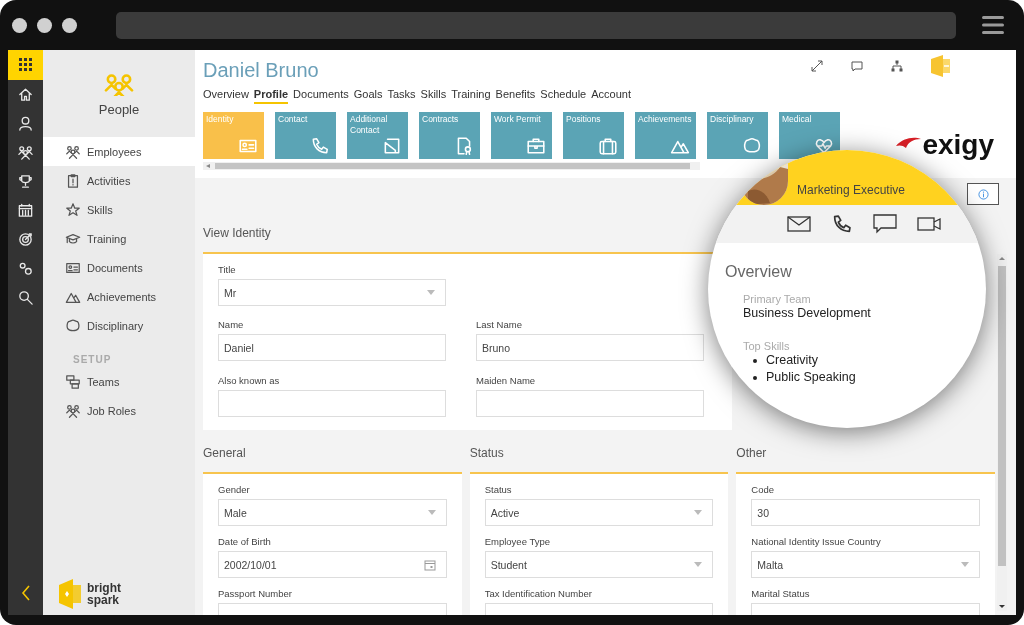 The image size is (1024, 625). What do you see at coordinates (237, 233) in the screenshot?
I see `section-heading: View Identity` at bounding box center [237, 233].